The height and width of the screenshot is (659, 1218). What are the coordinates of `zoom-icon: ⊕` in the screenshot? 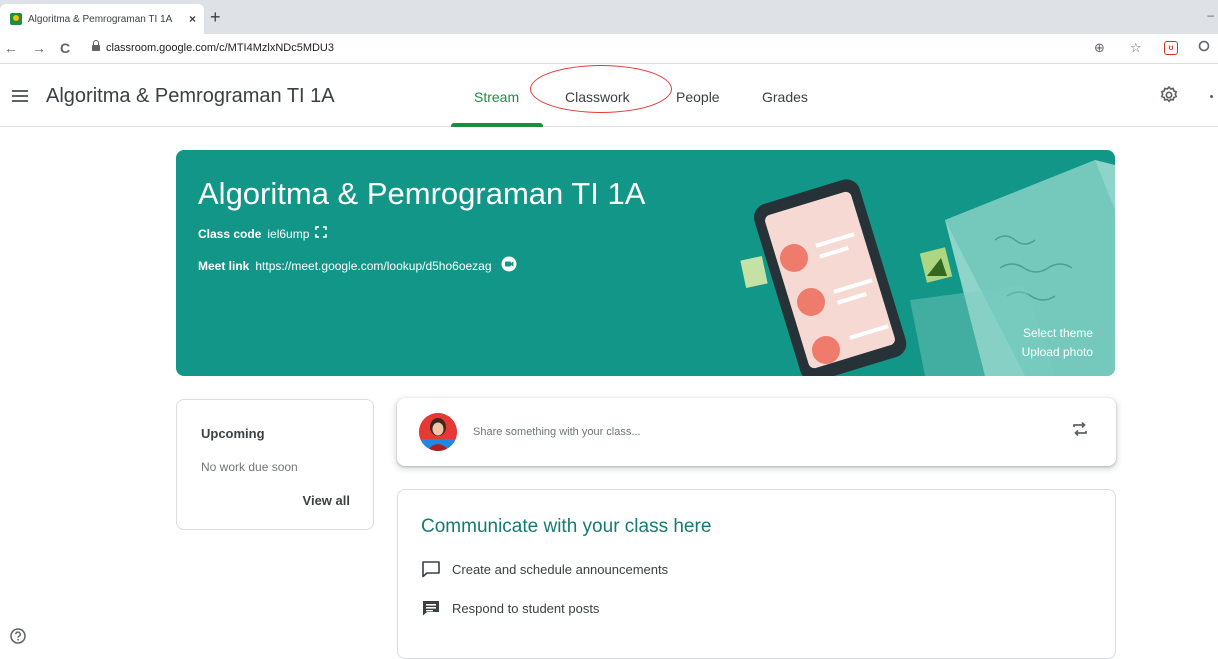 It's located at (1099, 48).